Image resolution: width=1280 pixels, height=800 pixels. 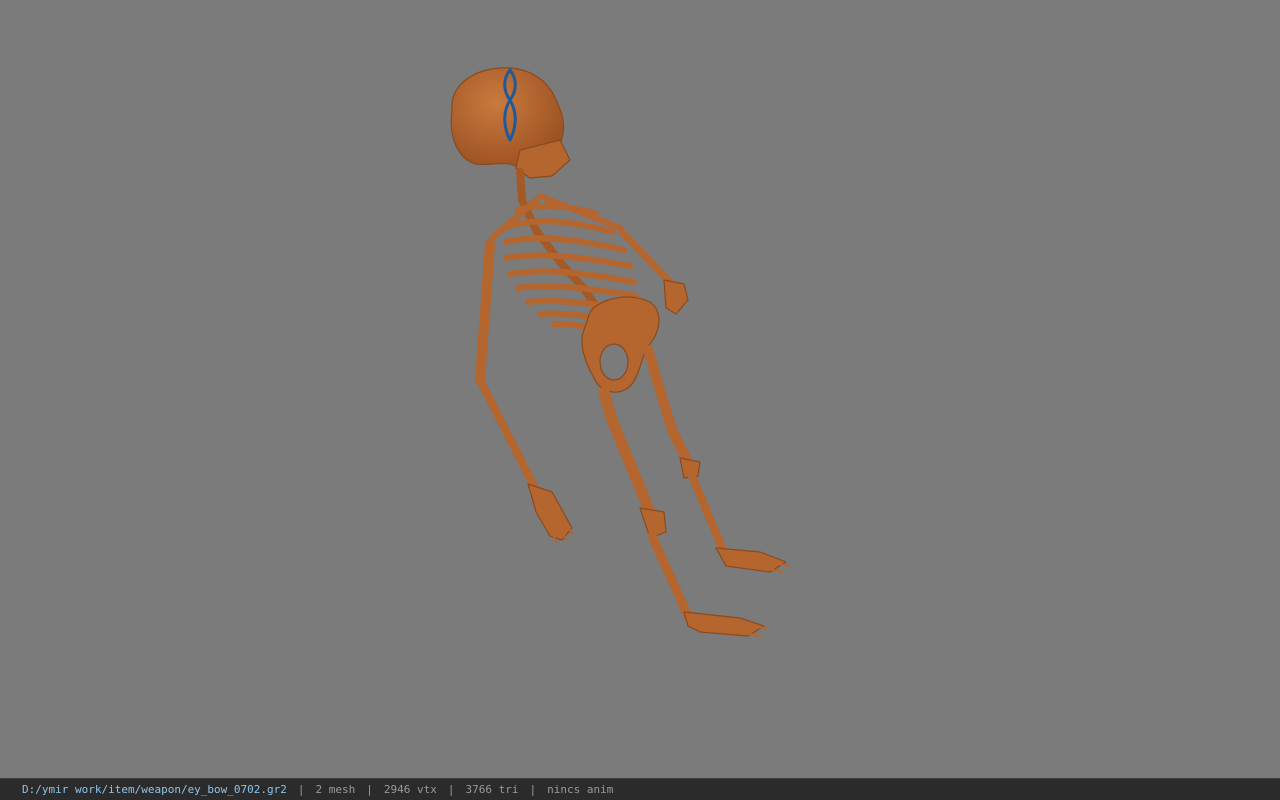 I want to click on triangle-count: 3766 tri, so click(x=492, y=789).